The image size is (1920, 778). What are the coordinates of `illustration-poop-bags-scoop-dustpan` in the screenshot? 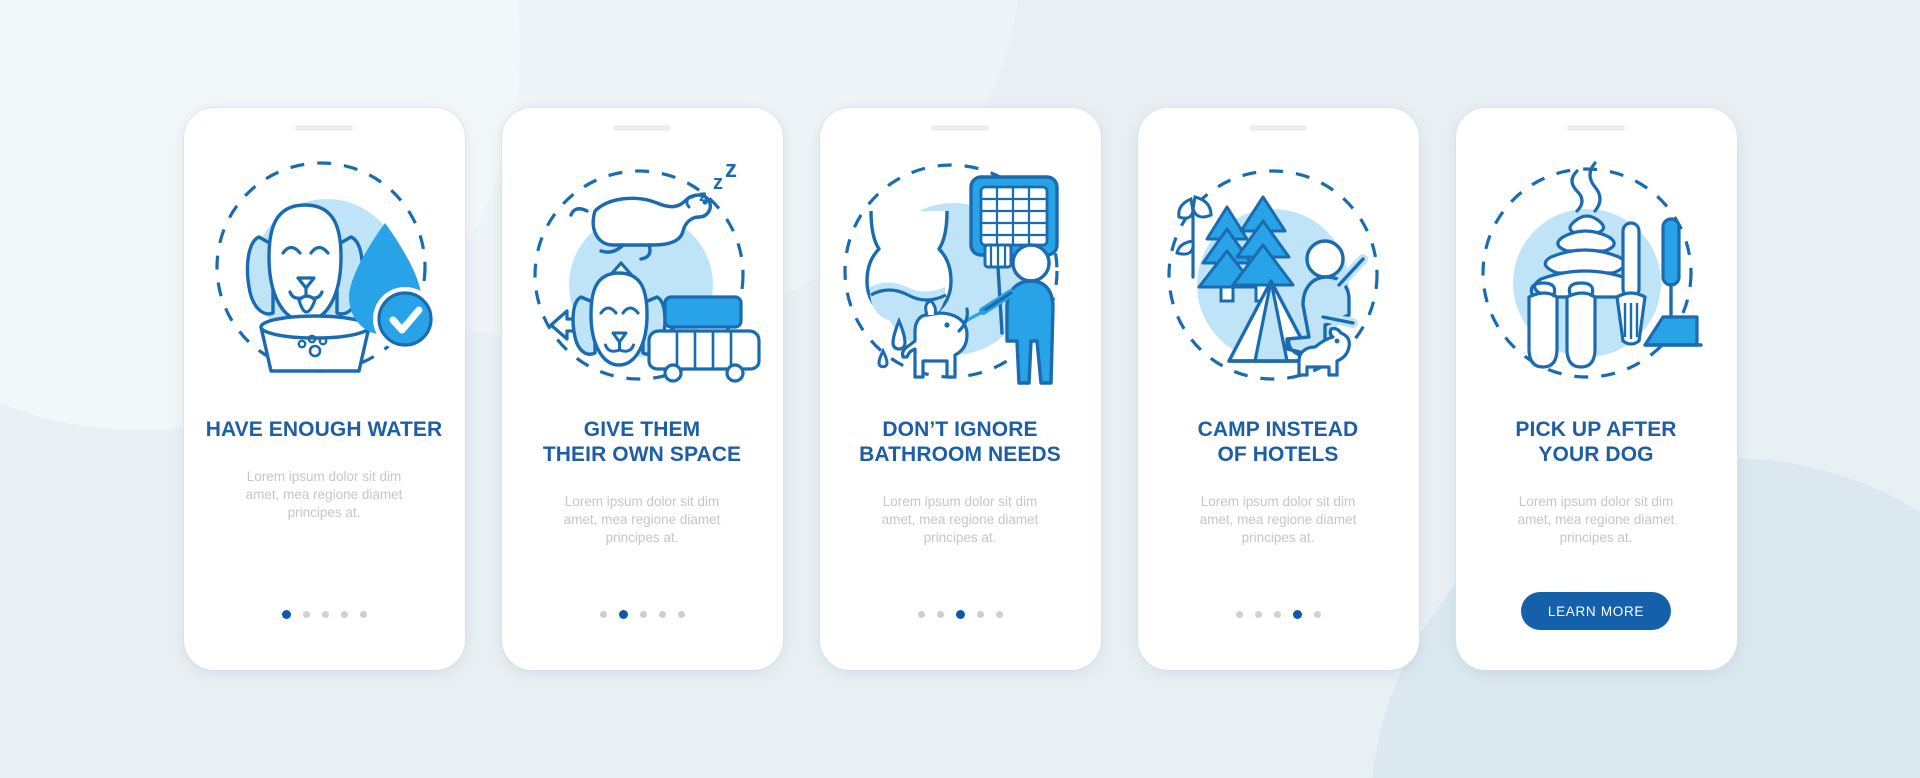 It's located at (1596, 270).